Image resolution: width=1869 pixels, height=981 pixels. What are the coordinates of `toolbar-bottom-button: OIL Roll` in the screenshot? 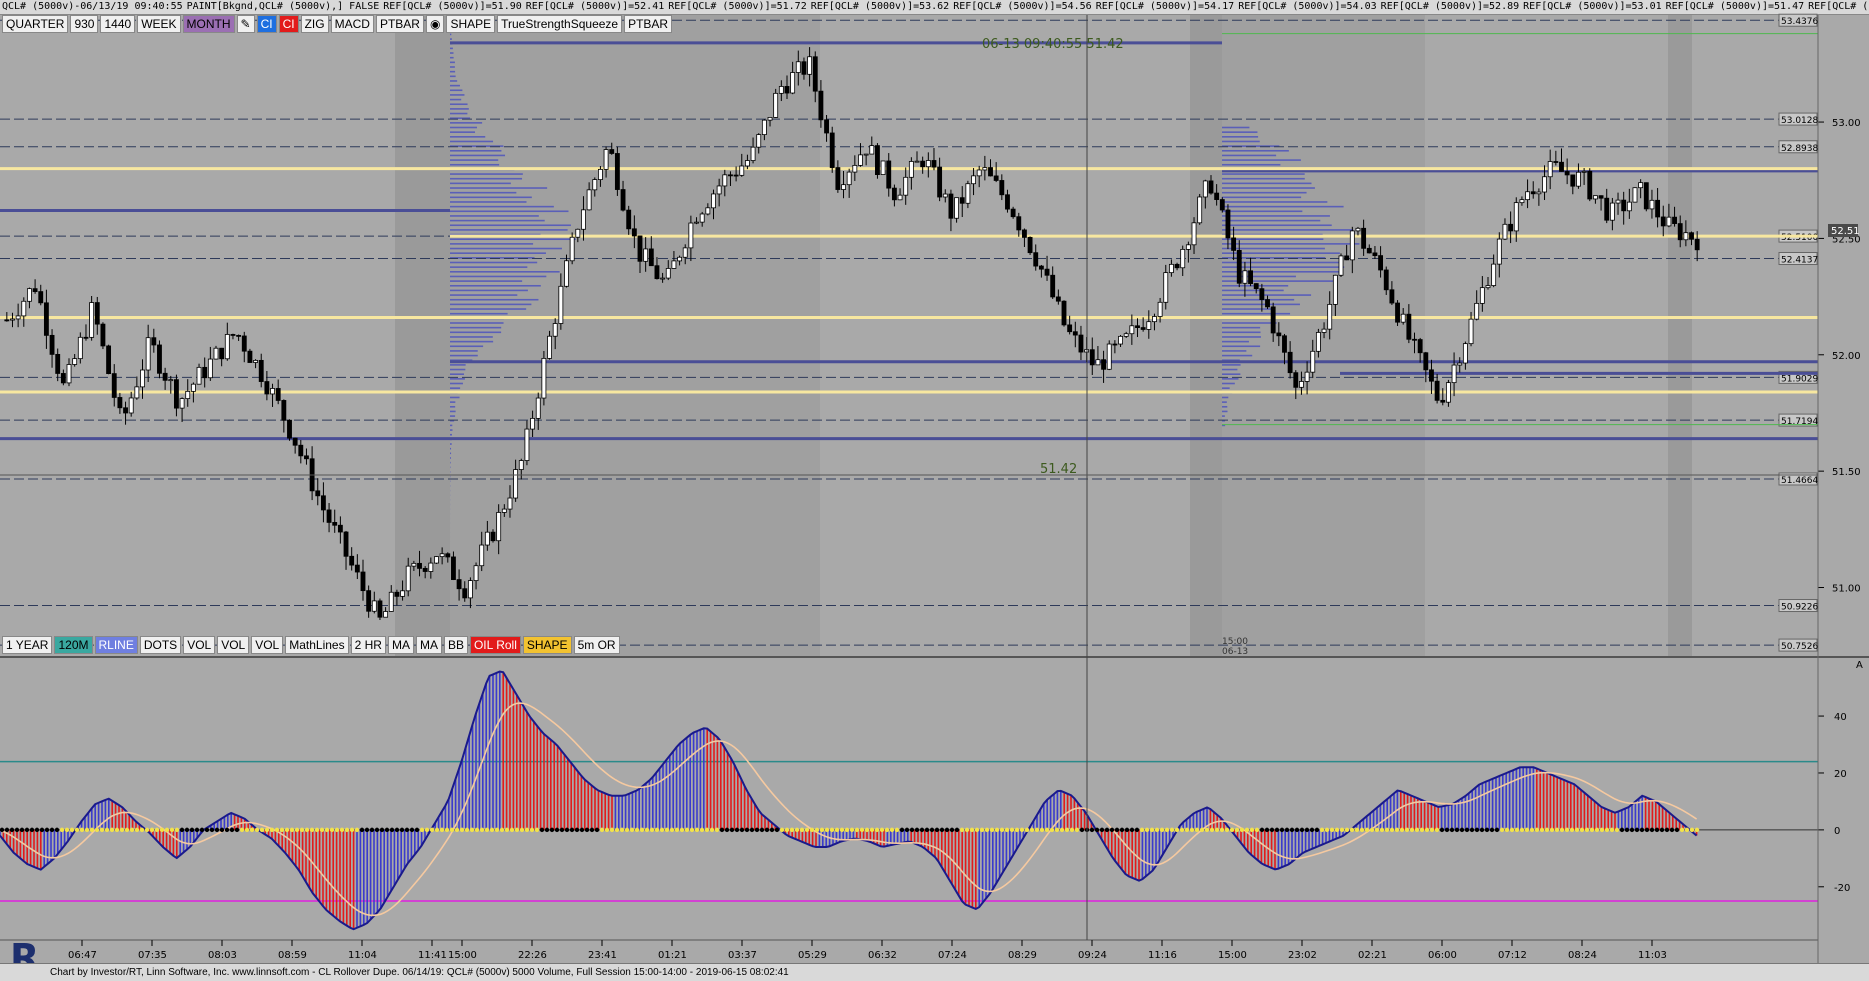 It's located at (495, 645).